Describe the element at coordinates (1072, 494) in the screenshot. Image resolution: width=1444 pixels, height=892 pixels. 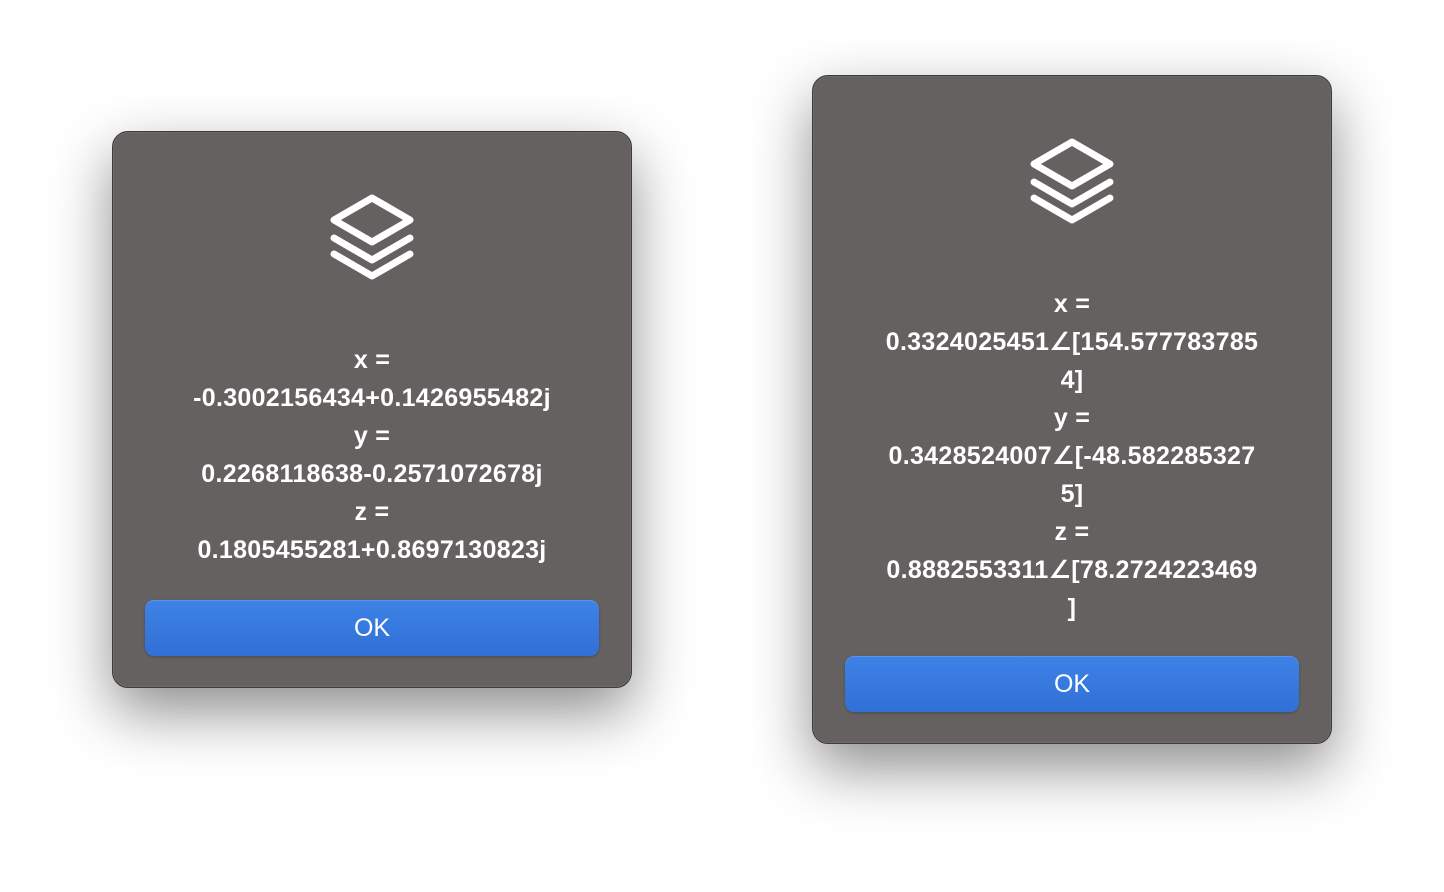
I see `message-line: 5]` at that location.